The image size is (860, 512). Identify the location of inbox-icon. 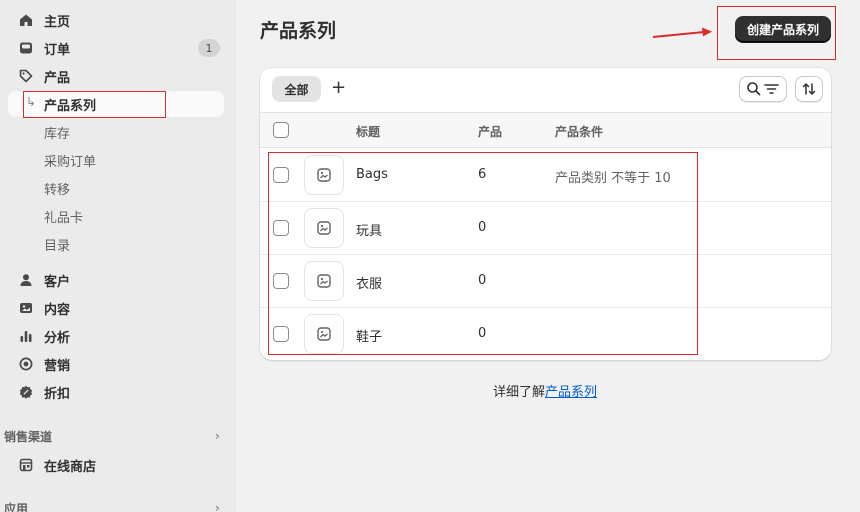
(26, 48).